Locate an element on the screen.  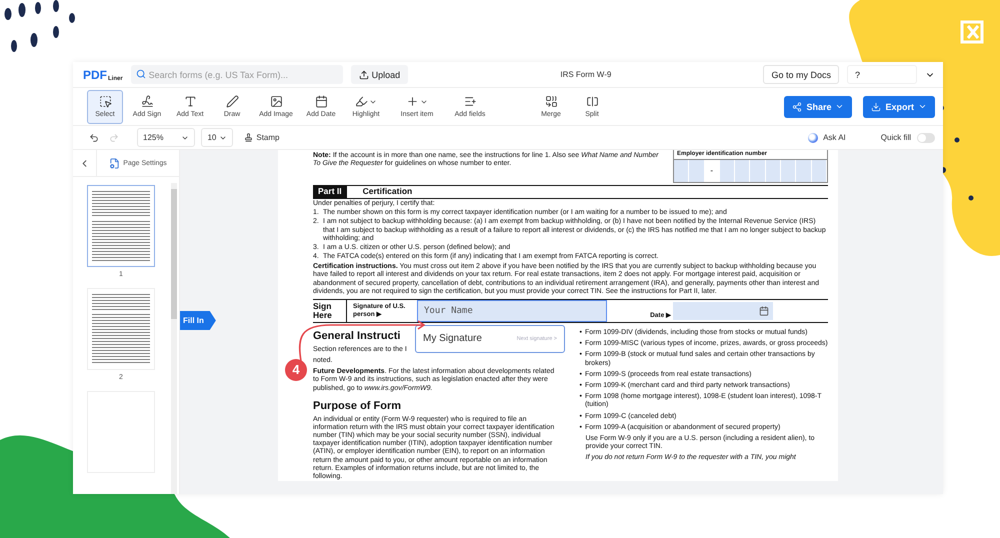
part-label: Part II is located at coordinates (330, 192).